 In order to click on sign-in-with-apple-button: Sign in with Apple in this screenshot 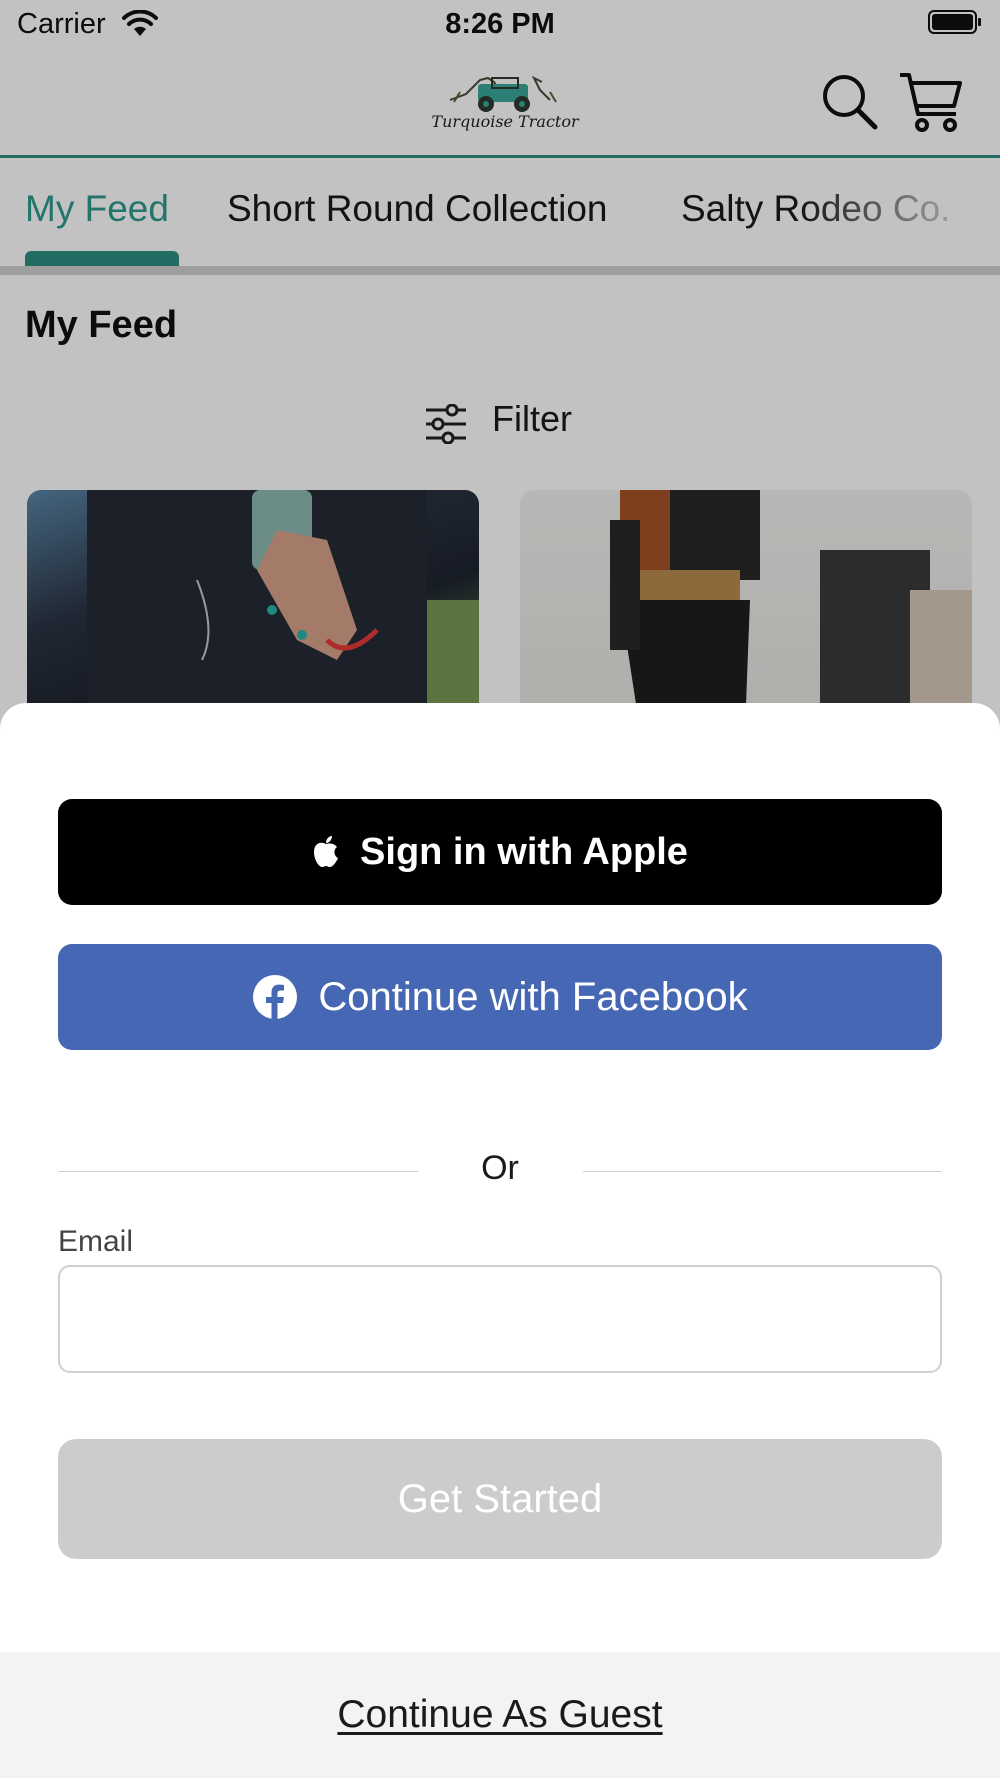, I will do `click(500, 852)`.